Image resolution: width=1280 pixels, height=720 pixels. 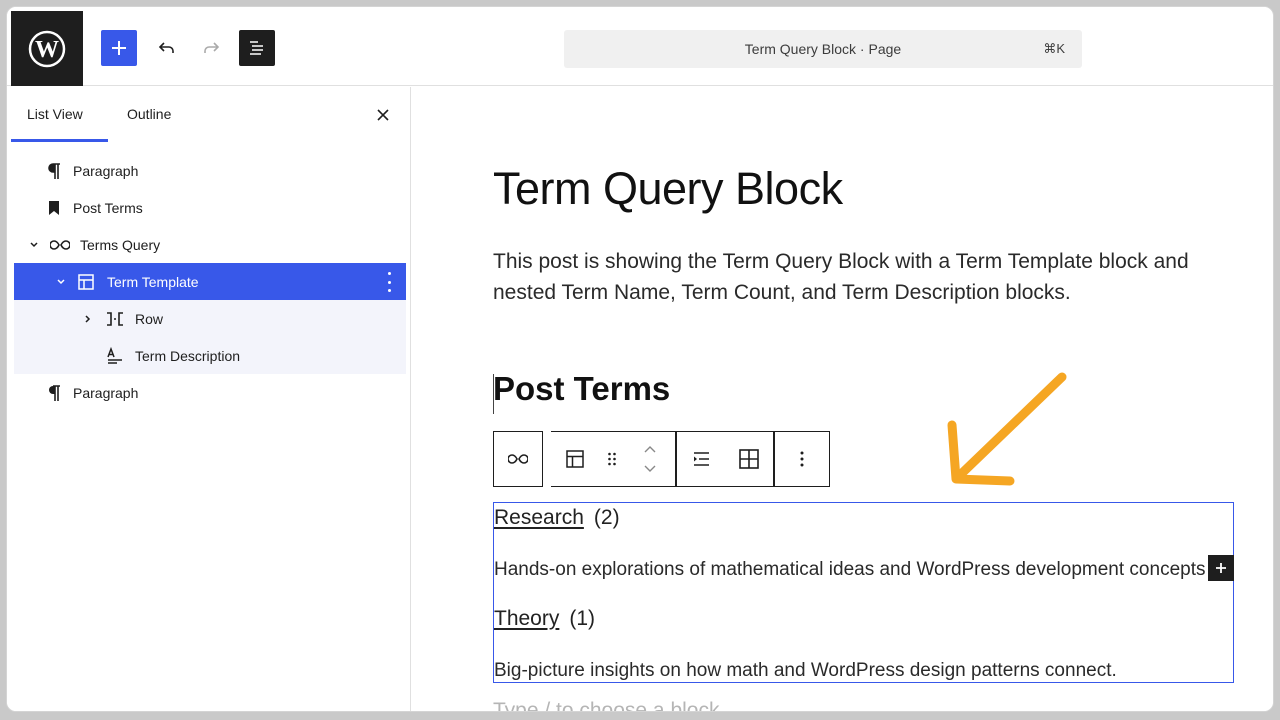 I want to click on tree-item-term-description: Term Description, so click(x=210, y=355).